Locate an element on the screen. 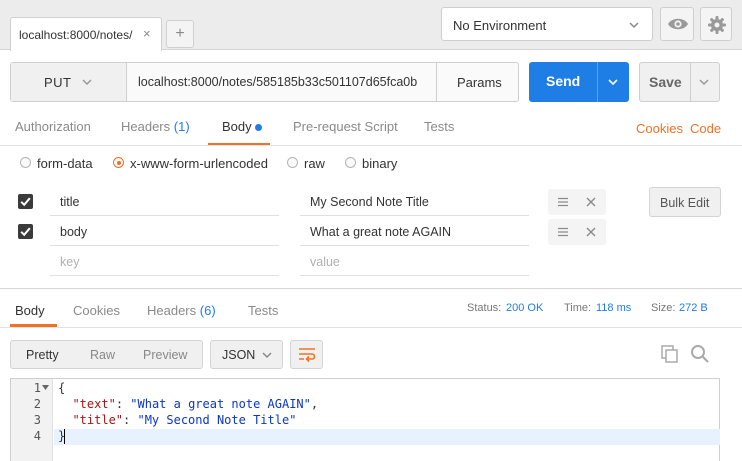 The height and width of the screenshot is (461, 742). save-divider is located at coordinates (690, 82).